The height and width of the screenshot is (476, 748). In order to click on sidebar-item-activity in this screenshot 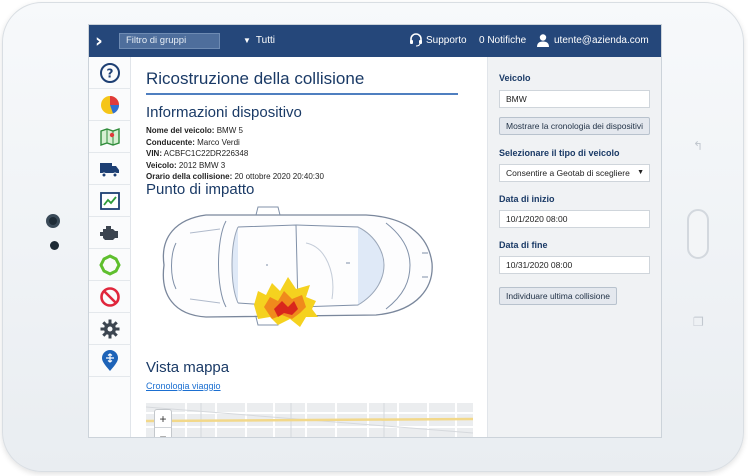, I will do `click(110, 201)`.